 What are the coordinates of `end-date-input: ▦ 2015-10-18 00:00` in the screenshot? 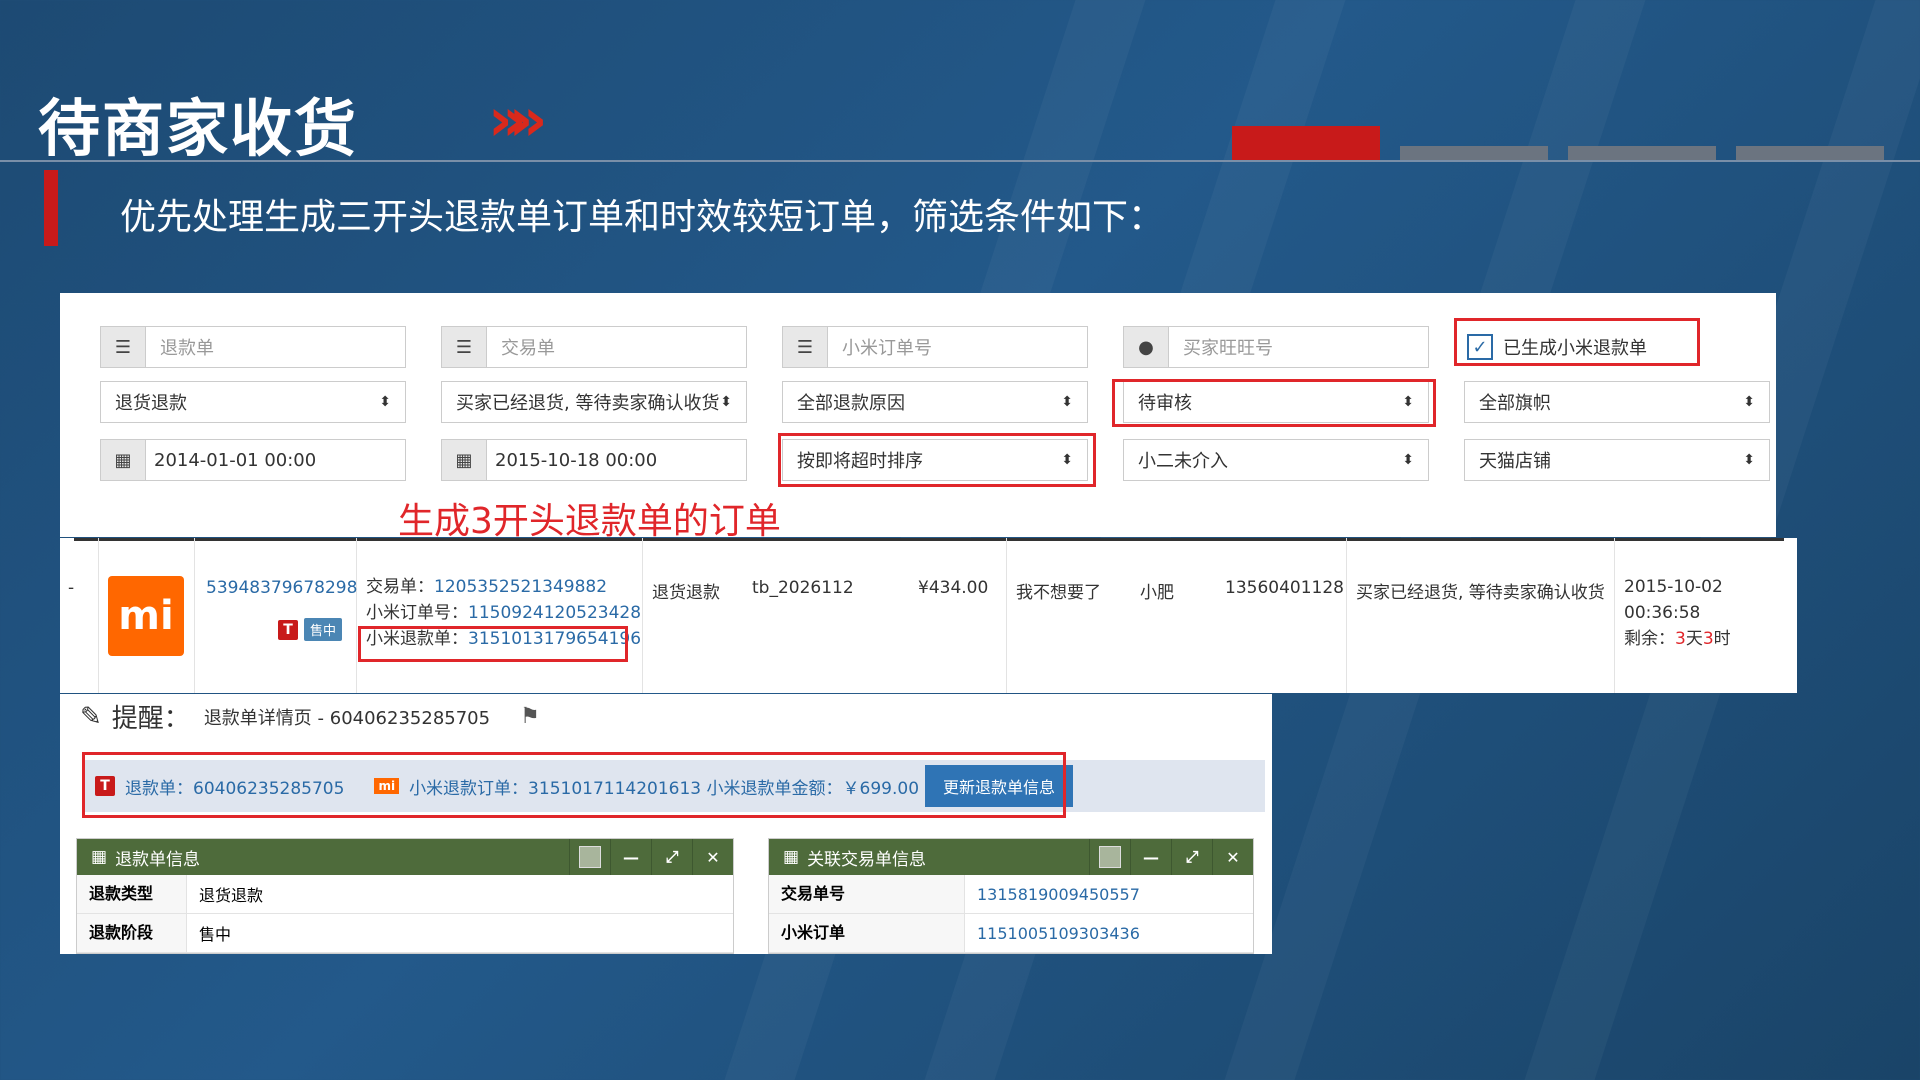 It's located at (594, 460).